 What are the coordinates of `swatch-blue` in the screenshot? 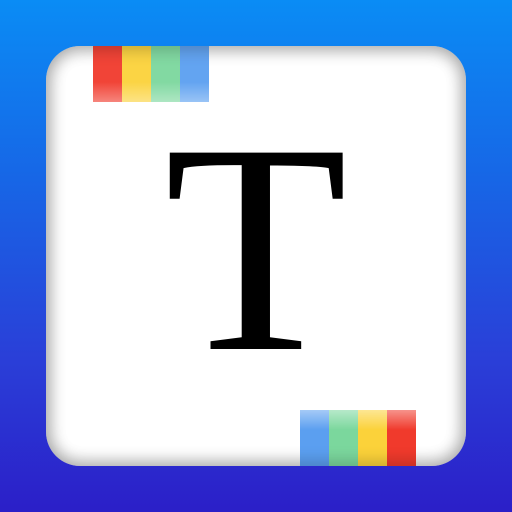 It's located at (314, 438).